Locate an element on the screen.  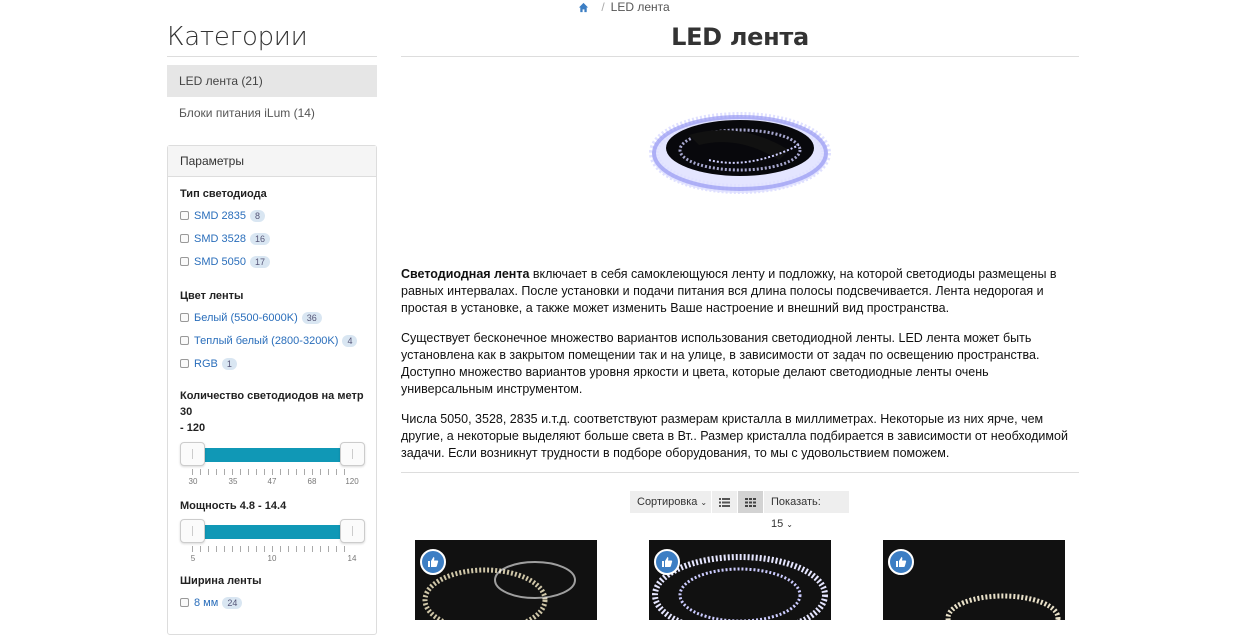
slider-label: 47 is located at coordinates (272, 481).